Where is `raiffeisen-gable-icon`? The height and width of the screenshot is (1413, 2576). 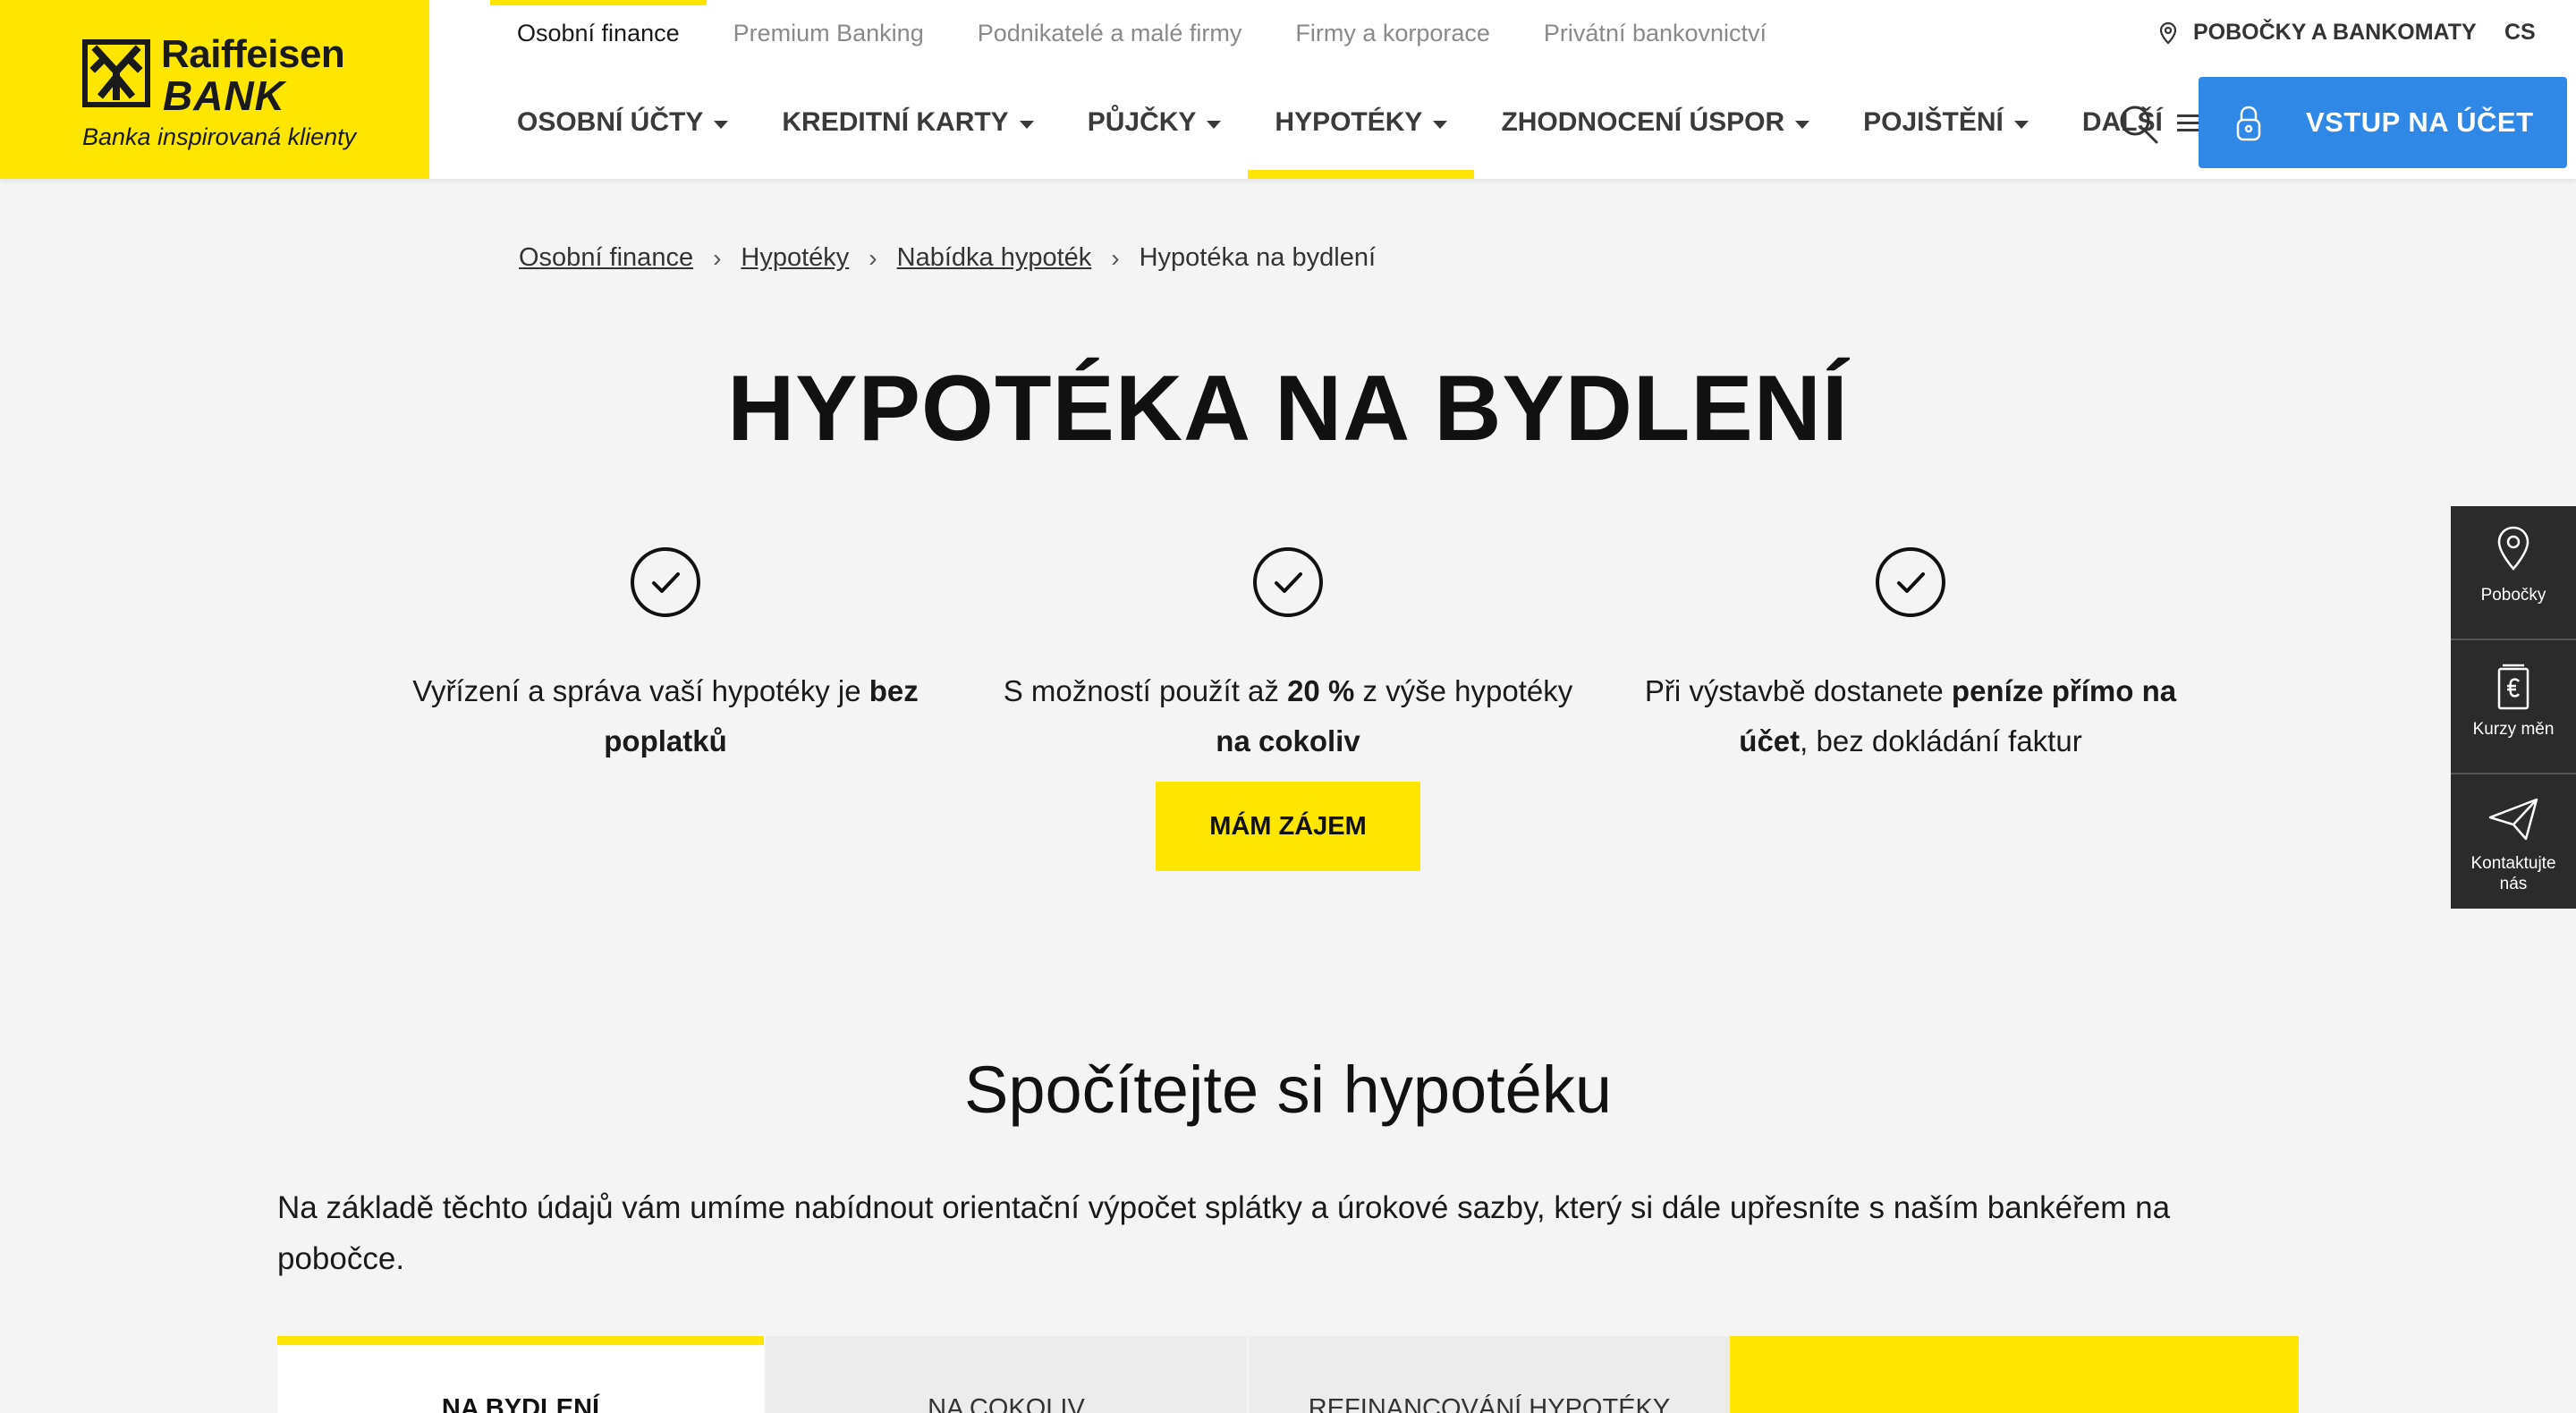 raiffeisen-gable-icon is located at coordinates (116, 73).